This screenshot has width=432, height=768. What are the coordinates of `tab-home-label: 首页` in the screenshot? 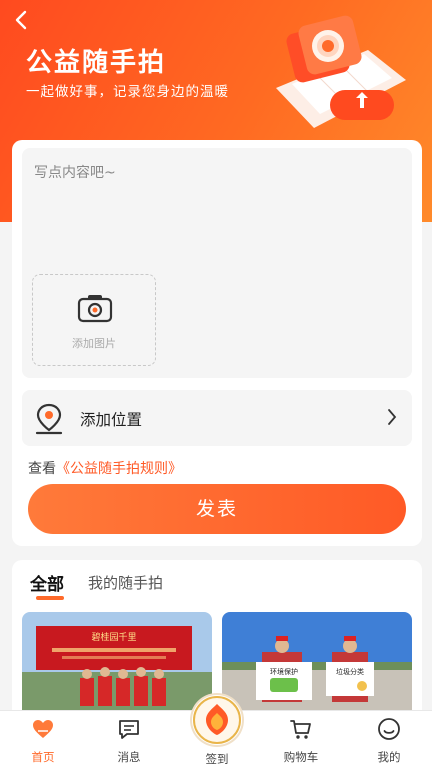 It's located at (43, 757).